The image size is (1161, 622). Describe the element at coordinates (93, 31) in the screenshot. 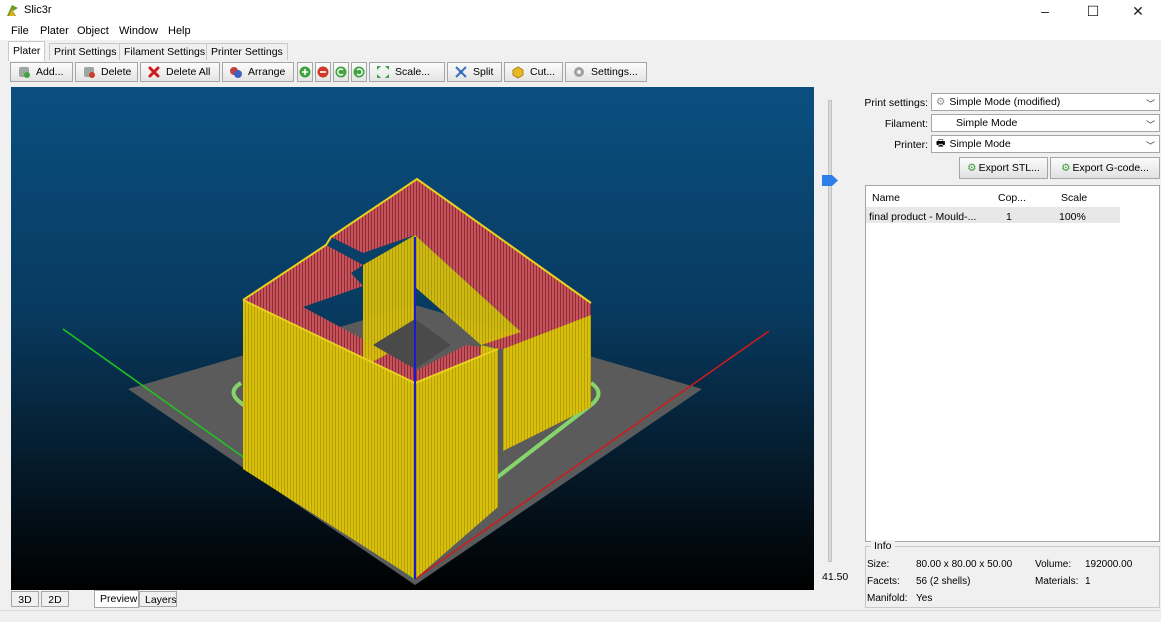

I see `menu-object: Object` at that location.